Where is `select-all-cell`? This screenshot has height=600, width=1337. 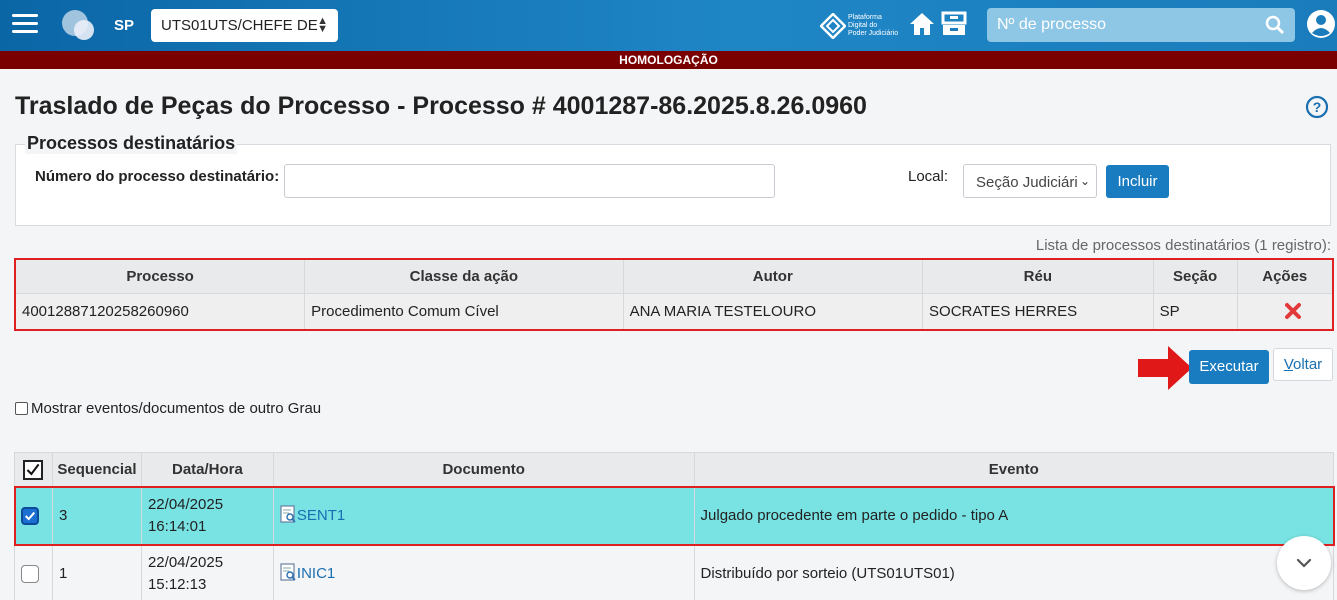
select-all-cell is located at coordinates (33, 469).